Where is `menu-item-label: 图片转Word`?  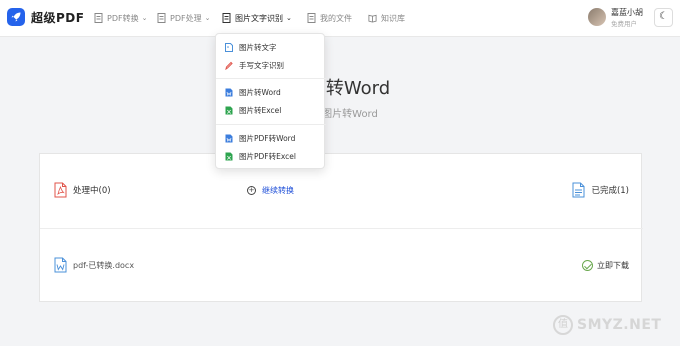 menu-item-label: 图片转Word is located at coordinates (260, 92).